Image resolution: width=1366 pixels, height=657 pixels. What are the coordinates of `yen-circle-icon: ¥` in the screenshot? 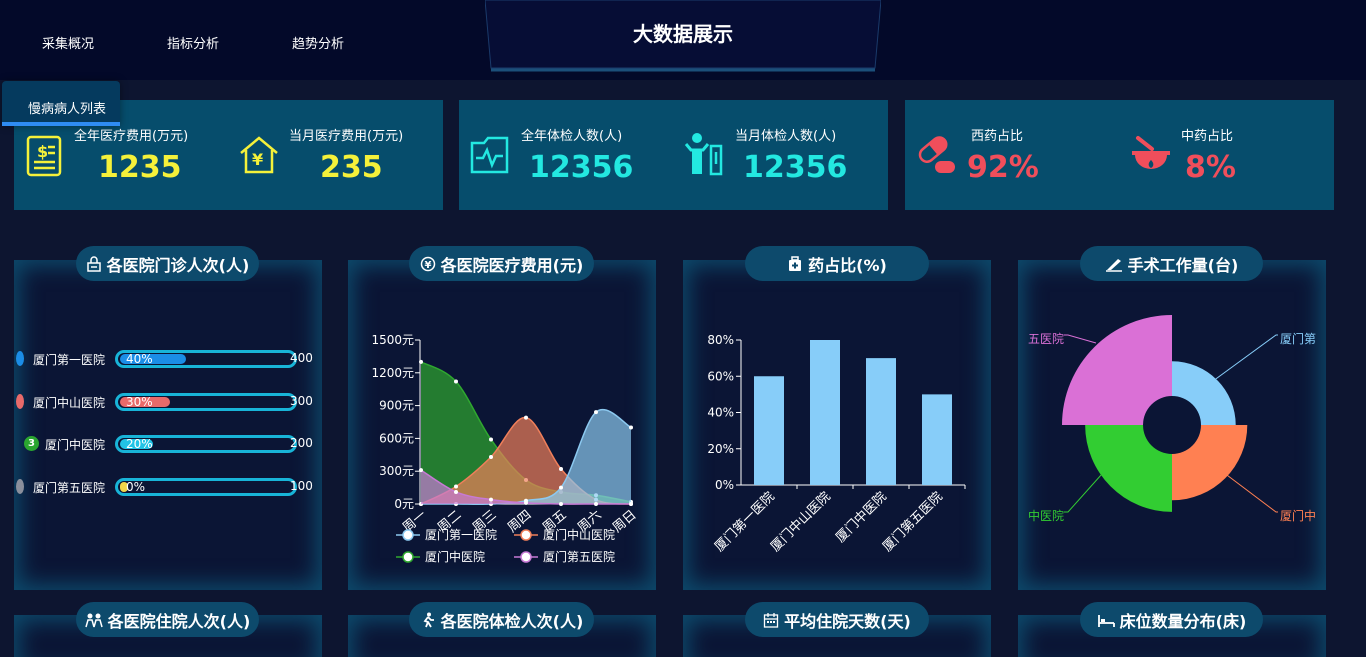 It's located at (427, 263).